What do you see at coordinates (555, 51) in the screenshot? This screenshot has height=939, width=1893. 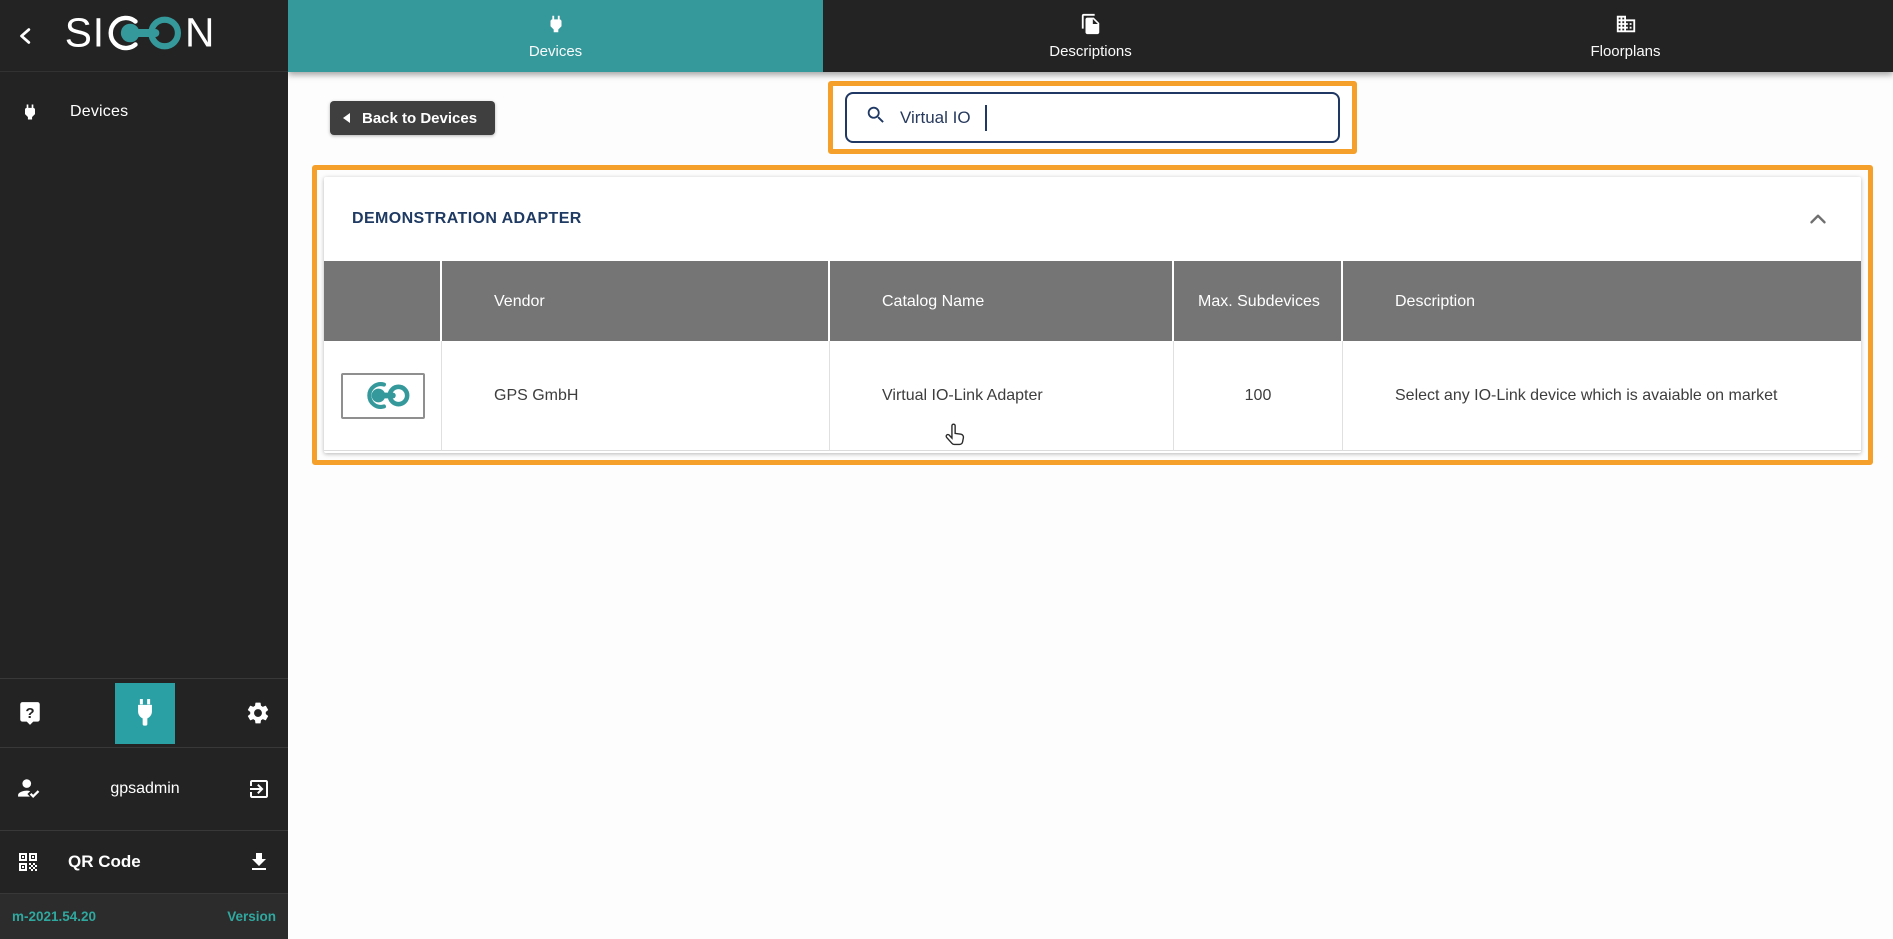 I see `tab-label: Devices` at bounding box center [555, 51].